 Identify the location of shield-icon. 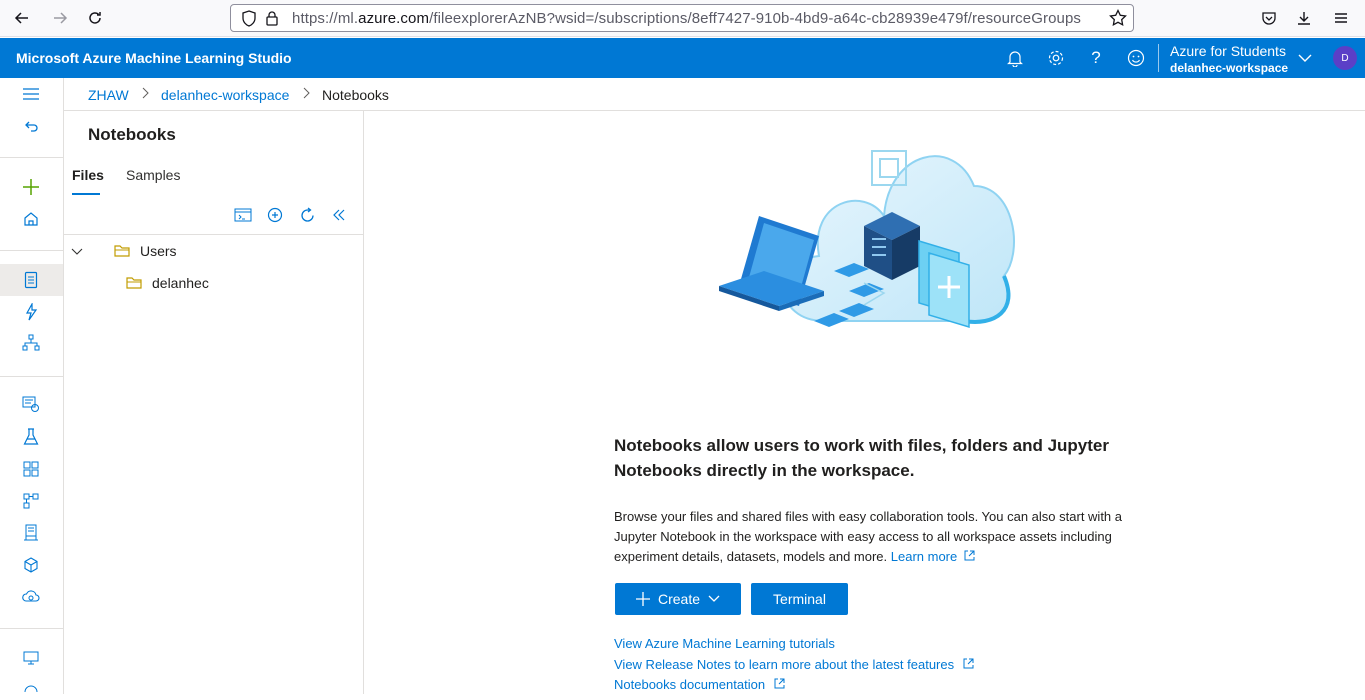
(249, 21).